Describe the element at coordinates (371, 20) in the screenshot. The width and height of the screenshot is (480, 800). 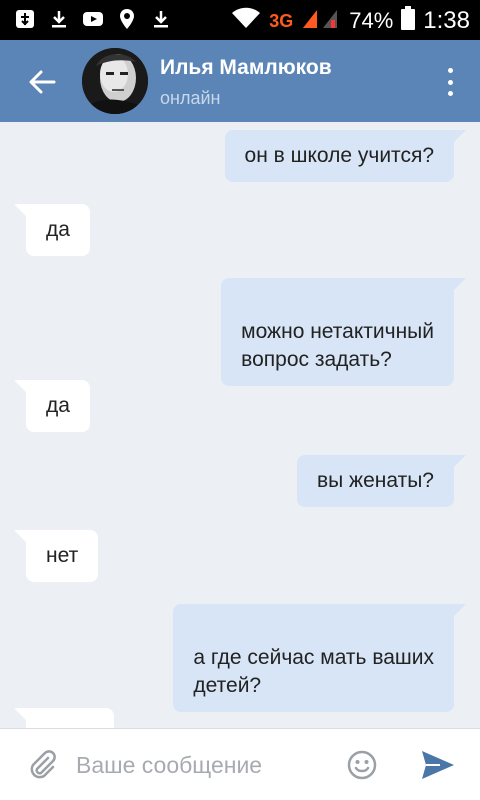
I see `battery-percentage: 74%` at that location.